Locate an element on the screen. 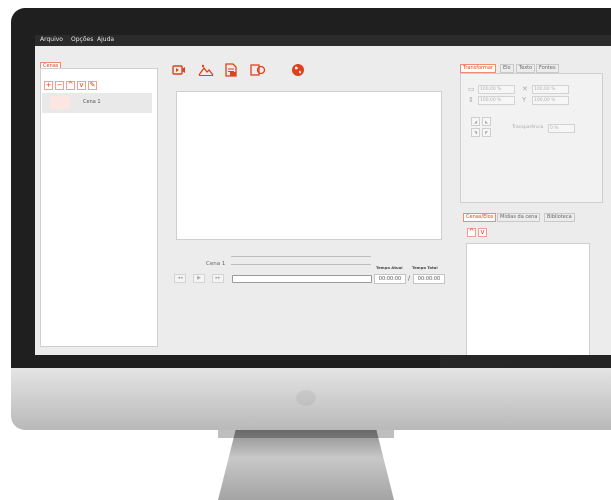 This screenshot has height=500, width=611. menu-ajuda: Ajuda is located at coordinates (105, 40).